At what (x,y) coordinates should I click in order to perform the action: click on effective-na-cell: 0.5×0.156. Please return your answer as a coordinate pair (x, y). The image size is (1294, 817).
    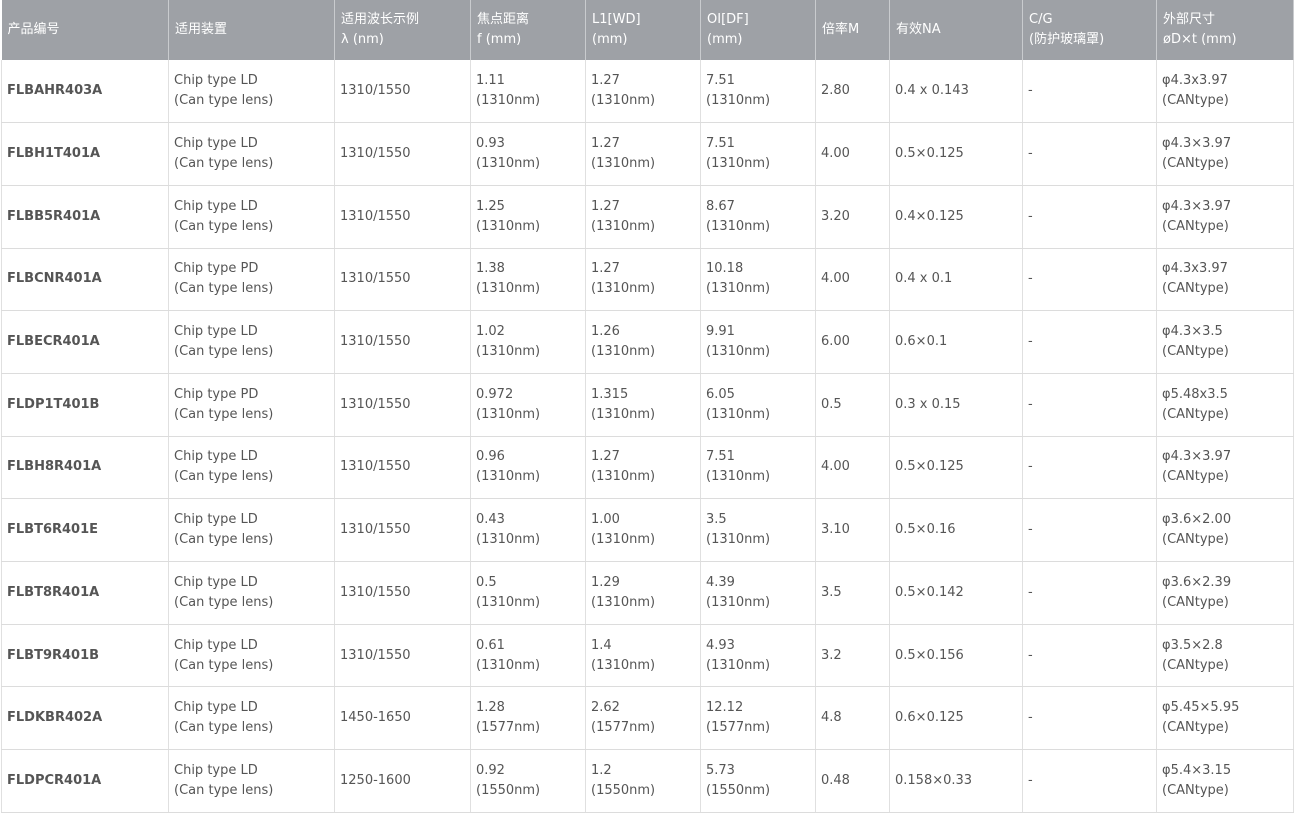
    Looking at the image, I should click on (956, 656).